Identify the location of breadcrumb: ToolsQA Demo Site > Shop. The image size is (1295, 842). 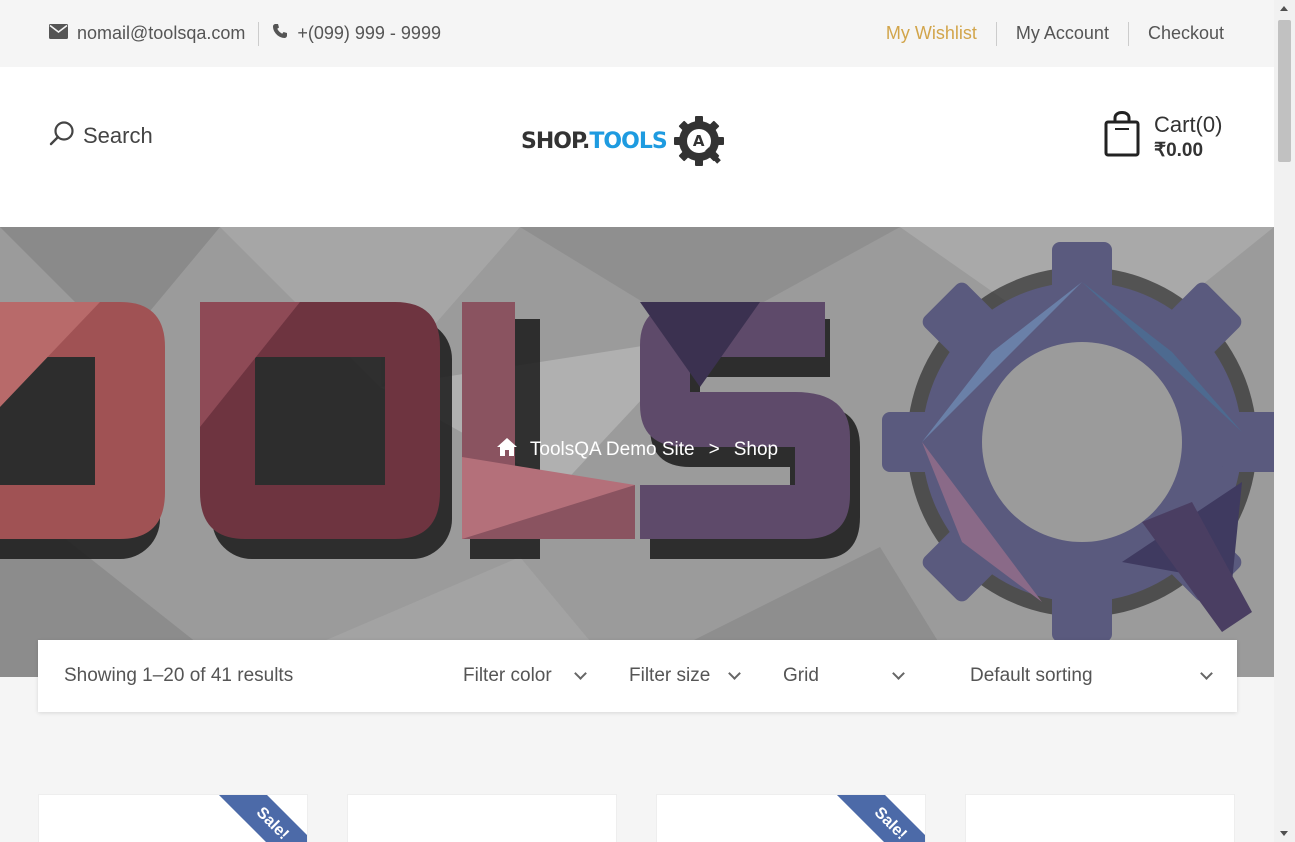
(637, 450).